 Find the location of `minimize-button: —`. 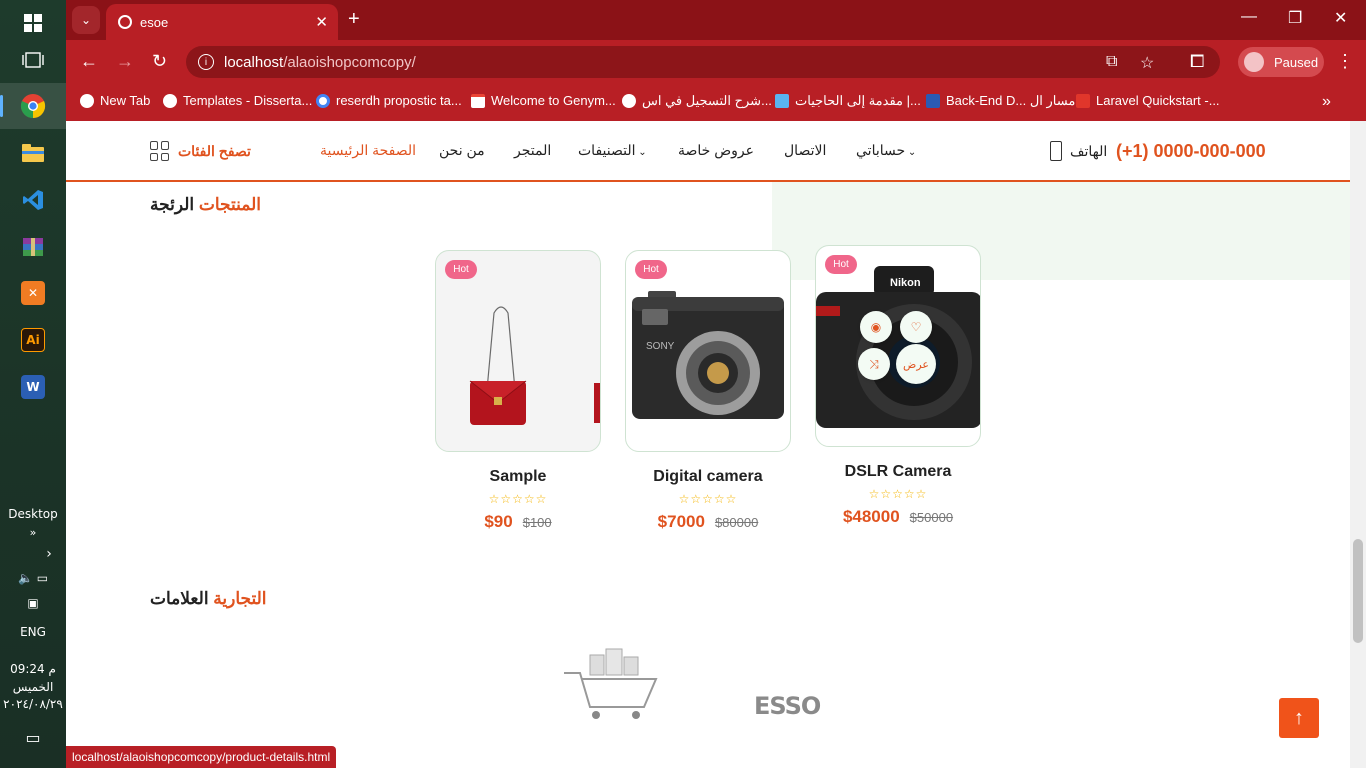

minimize-button: — is located at coordinates (1249, 17).